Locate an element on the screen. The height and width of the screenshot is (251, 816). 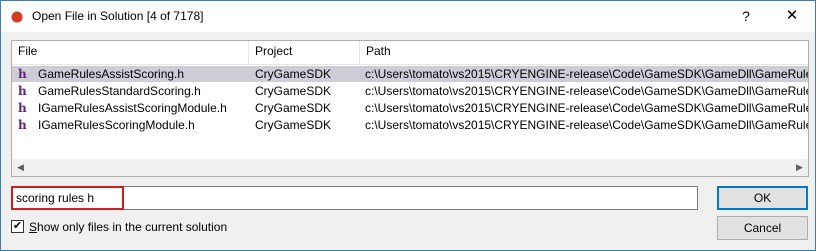
search-box is located at coordinates (354, 198).